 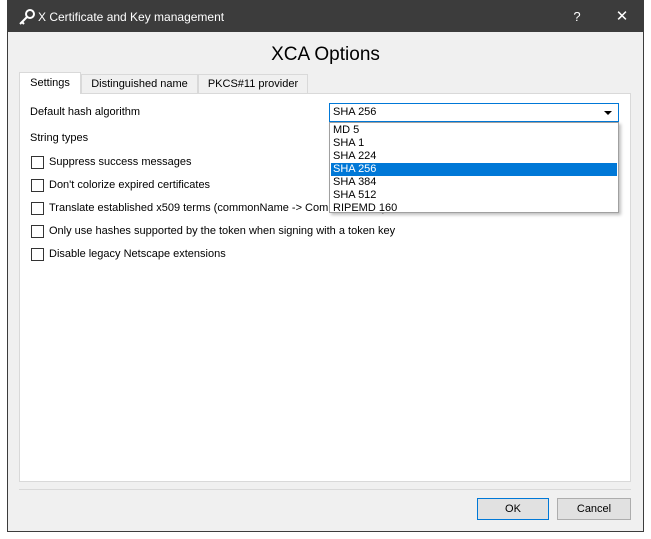 I want to click on tab-settings: Settings, so click(x=50, y=83).